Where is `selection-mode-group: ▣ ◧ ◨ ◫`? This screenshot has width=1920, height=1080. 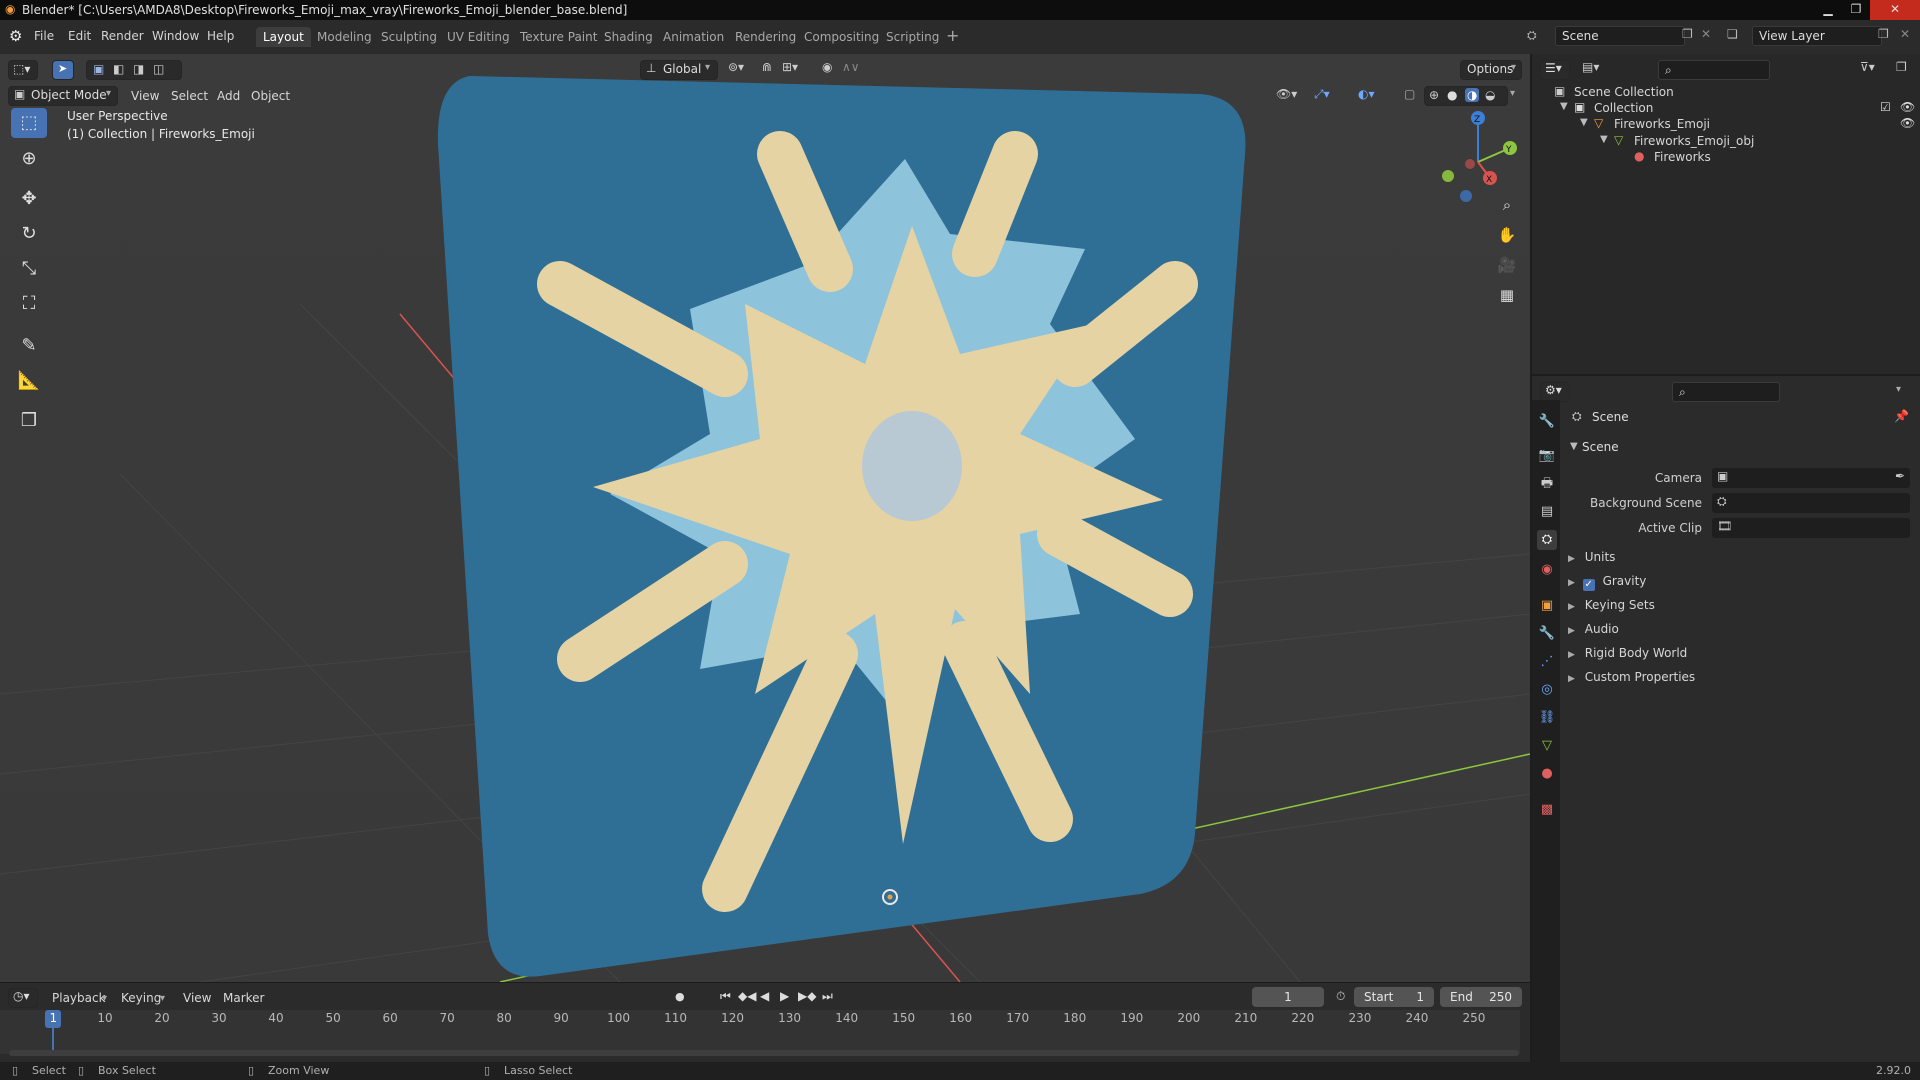 selection-mode-group: ▣ ◧ ◨ ◫ is located at coordinates (134, 70).